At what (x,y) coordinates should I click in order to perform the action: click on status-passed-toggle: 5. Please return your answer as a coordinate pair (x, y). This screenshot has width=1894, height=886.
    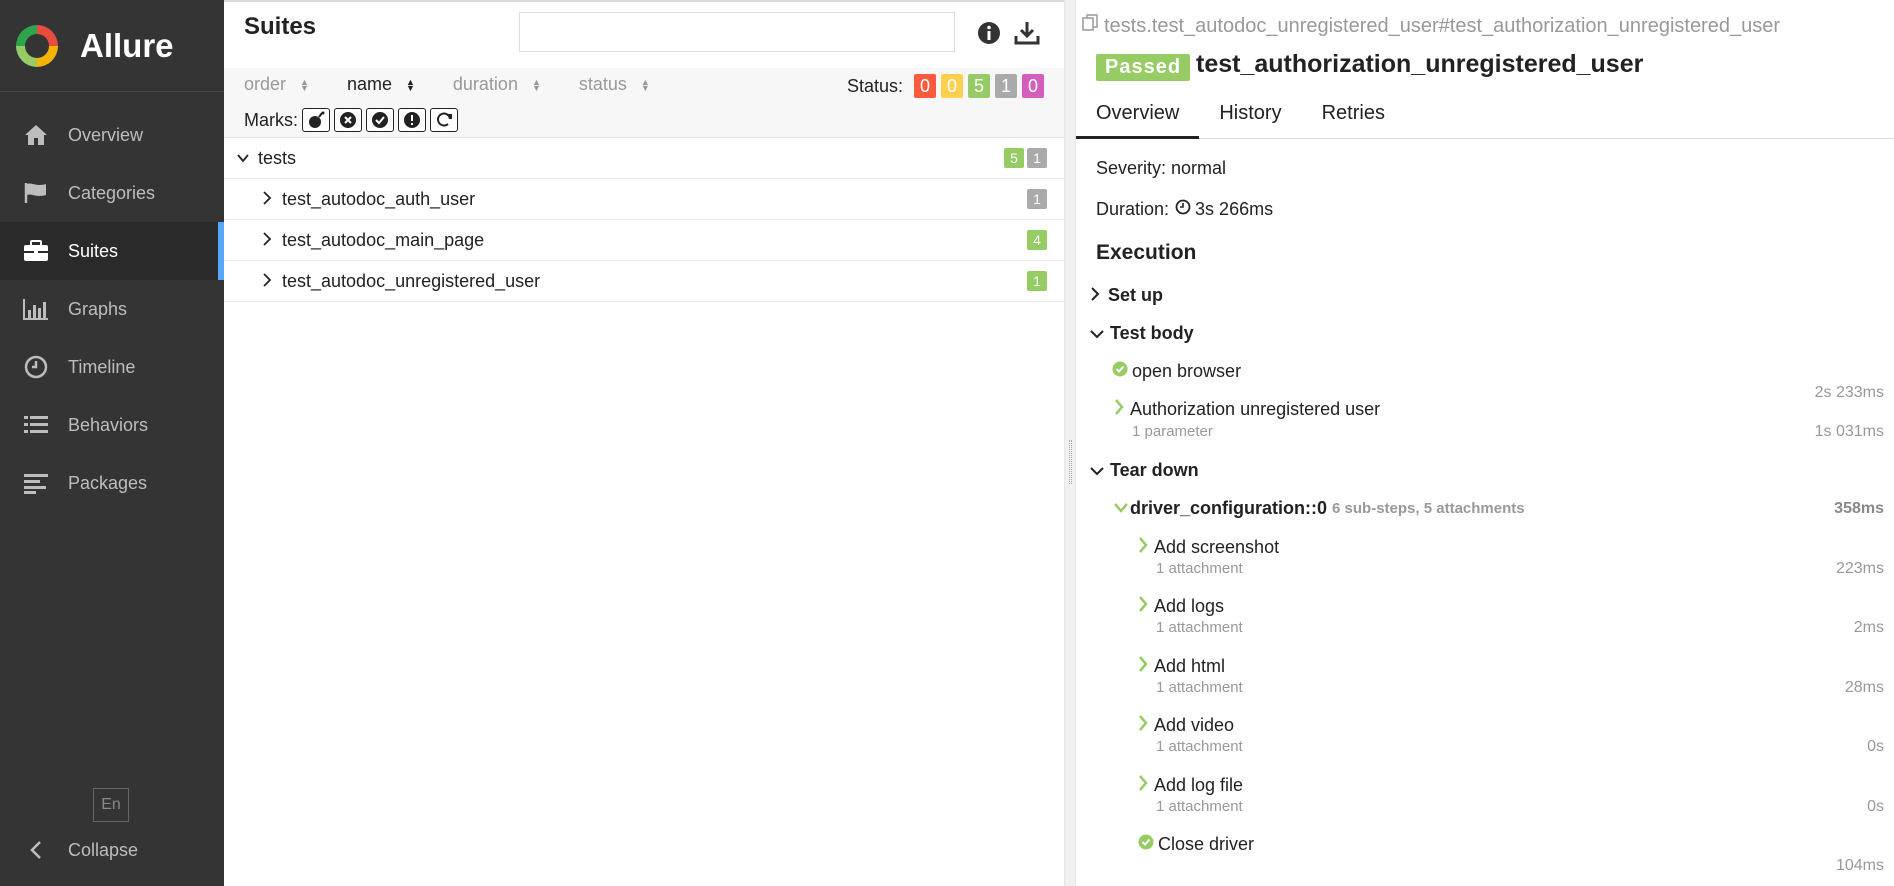
    Looking at the image, I should click on (979, 86).